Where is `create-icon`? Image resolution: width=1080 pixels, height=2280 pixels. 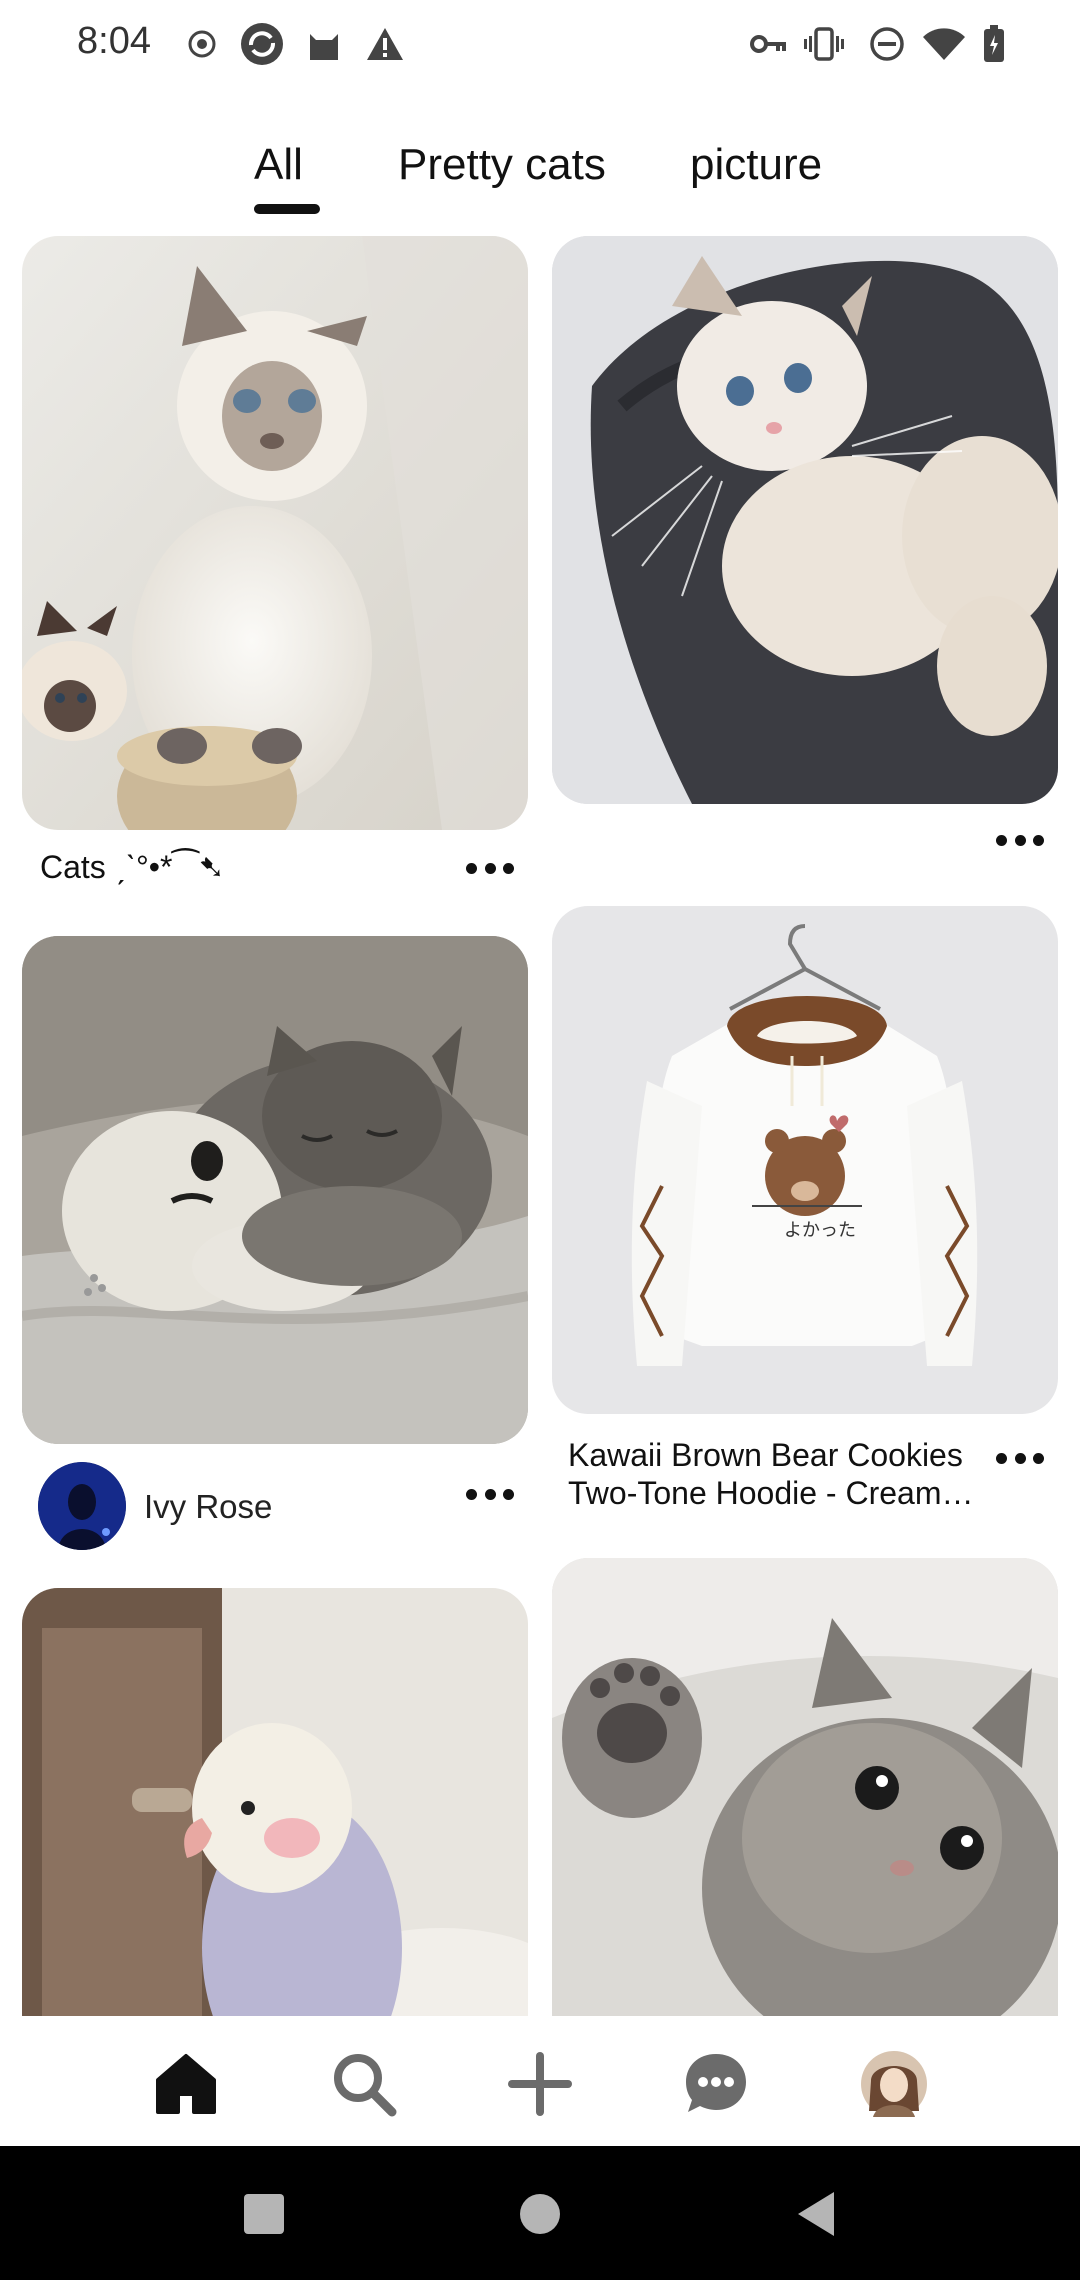
create-icon is located at coordinates (540, 2084).